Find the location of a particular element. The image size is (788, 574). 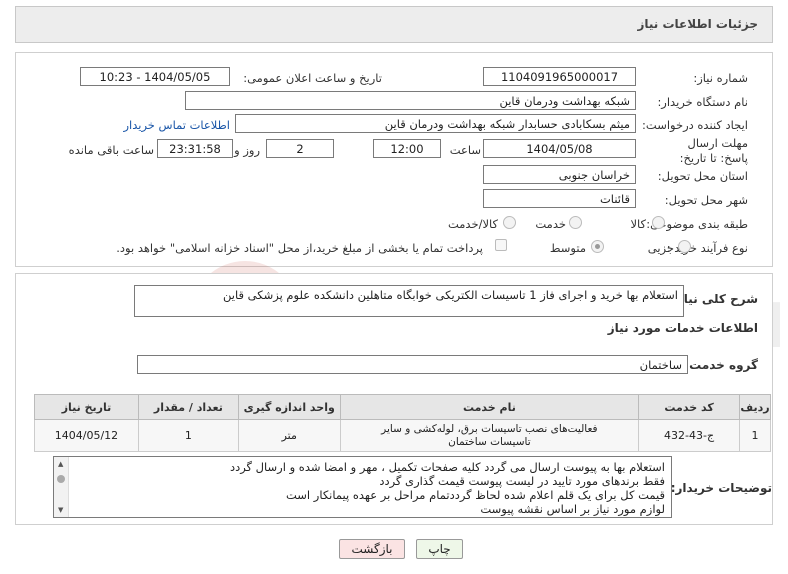

remaining-time-field: 23:31:58 is located at coordinates (195, 148).